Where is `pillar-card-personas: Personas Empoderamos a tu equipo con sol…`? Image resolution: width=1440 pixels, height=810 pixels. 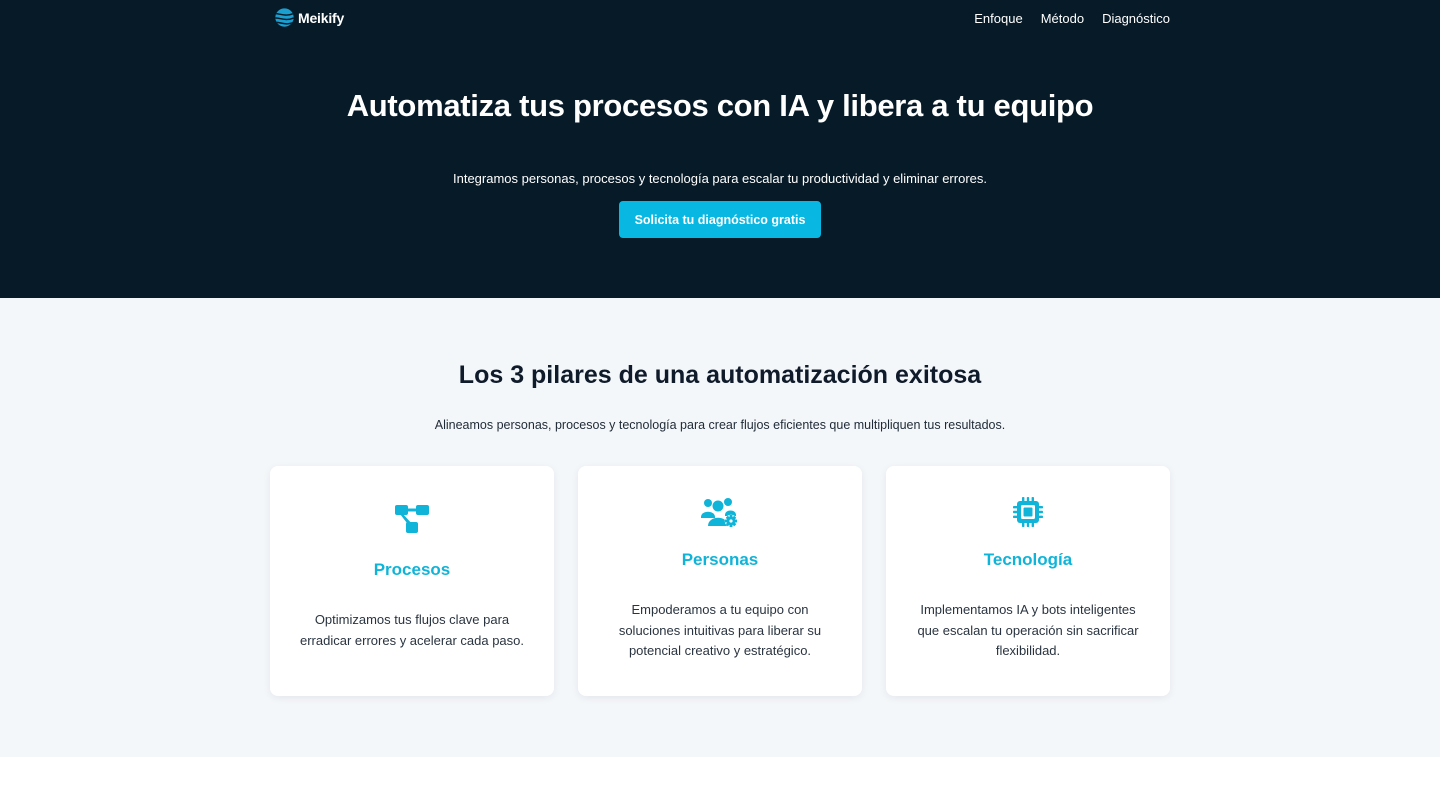 pillar-card-personas: Personas Empoderamos a tu equipo con sol… is located at coordinates (720, 581).